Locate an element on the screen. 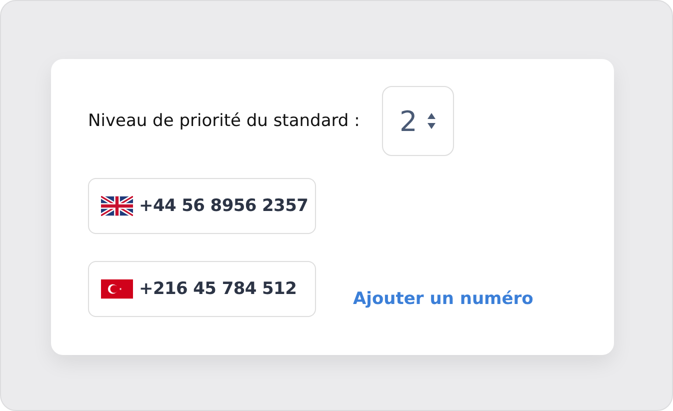 This screenshot has height=411, width=673. add-number-link: Ajouter un numéro is located at coordinates (443, 299).